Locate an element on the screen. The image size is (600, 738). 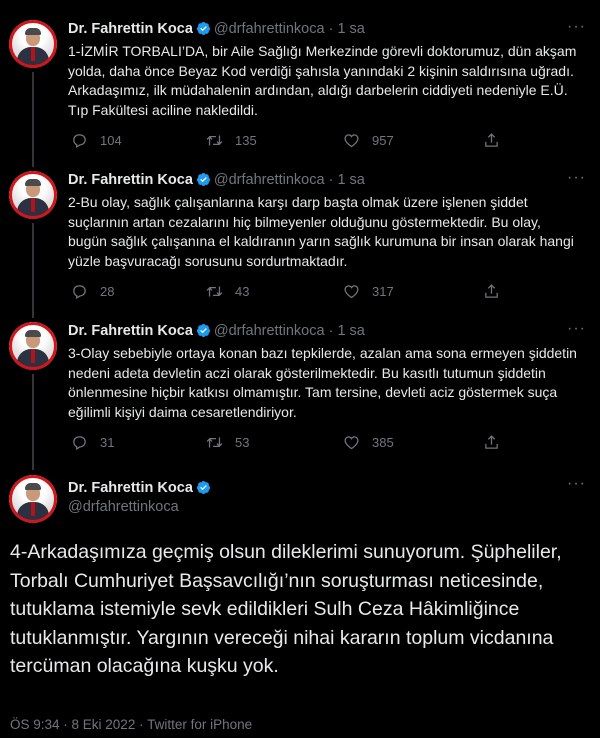
like-count: 385 is located at coordinates (383, 442).